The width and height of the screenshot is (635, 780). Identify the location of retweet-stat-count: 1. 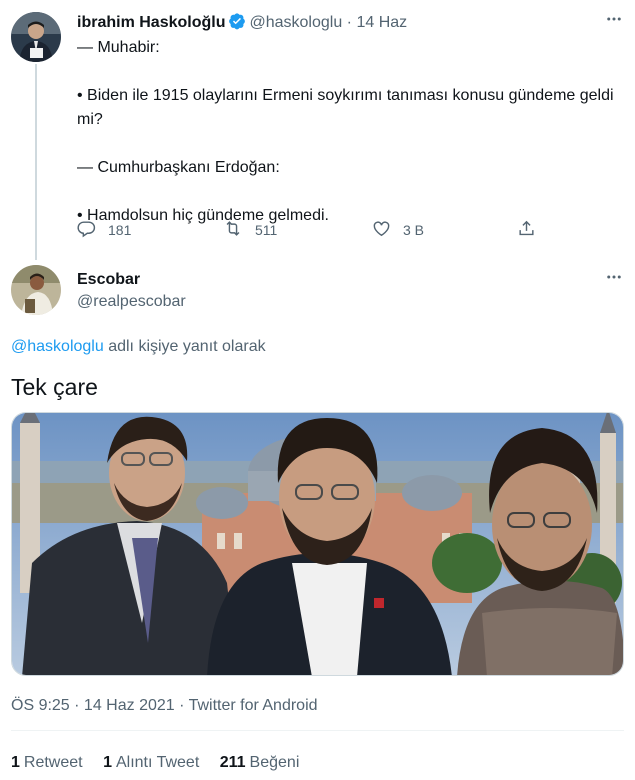
(15, 762).